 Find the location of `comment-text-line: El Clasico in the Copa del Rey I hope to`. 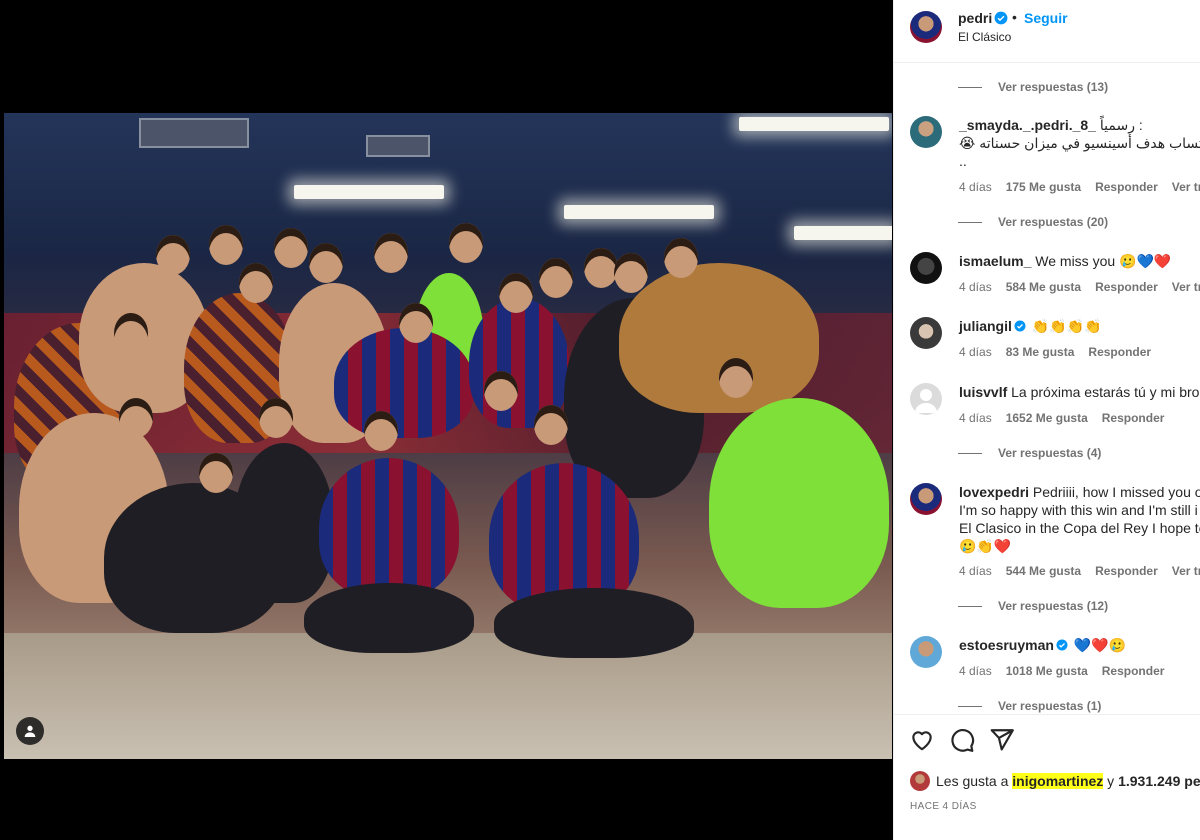

comment-text-line: El Clasico in the Copa del Rey I hope to is located at coordinates (1079, 528).